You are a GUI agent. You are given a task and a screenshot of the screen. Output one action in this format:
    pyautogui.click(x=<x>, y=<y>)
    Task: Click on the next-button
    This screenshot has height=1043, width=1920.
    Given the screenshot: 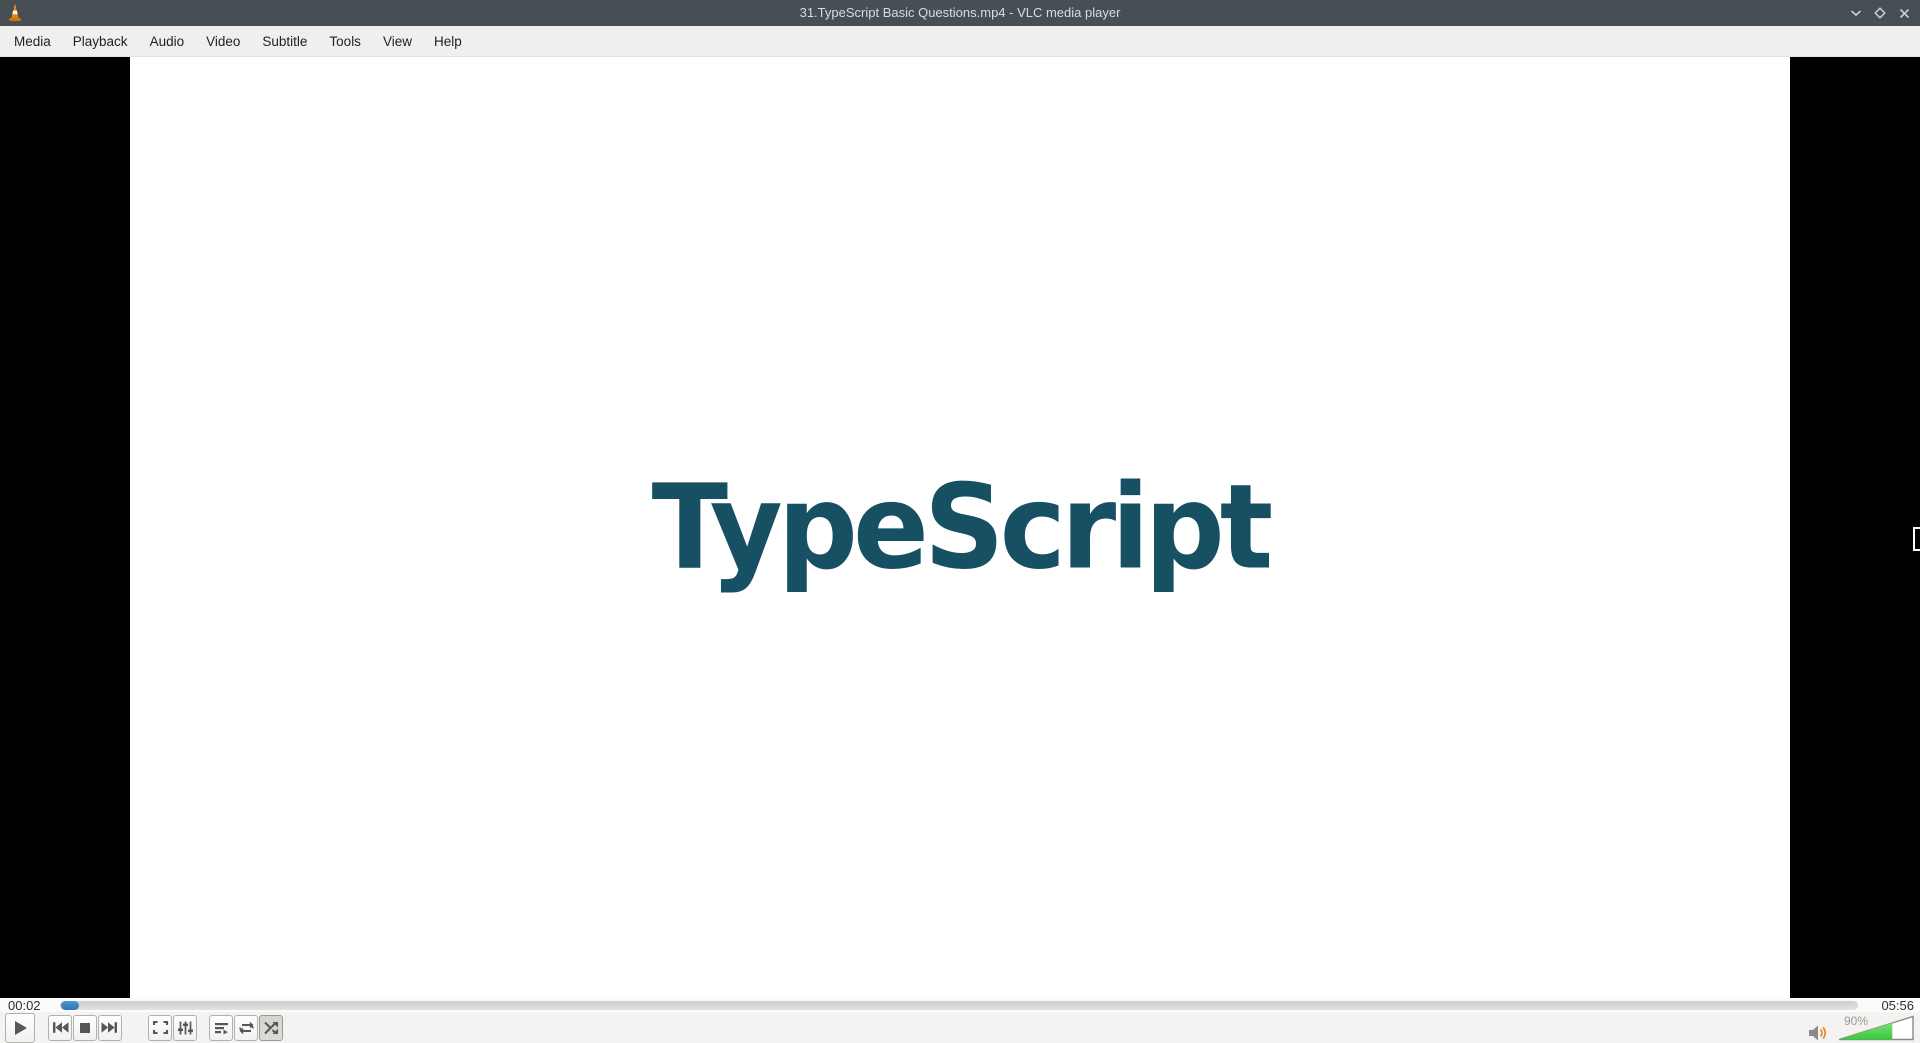 What is the action you would take?
    pyautogui.click(x=110, y=1027)
    